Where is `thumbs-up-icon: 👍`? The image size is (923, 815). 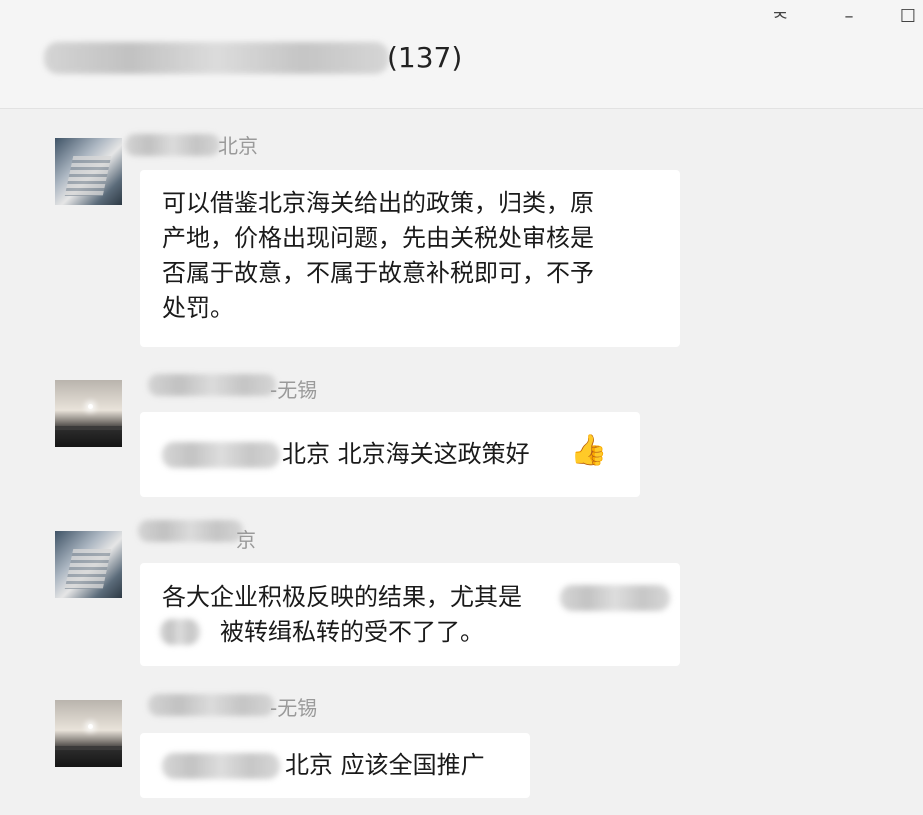
thumbs-up-icon: 👍 is located at coordinates (589, 450).